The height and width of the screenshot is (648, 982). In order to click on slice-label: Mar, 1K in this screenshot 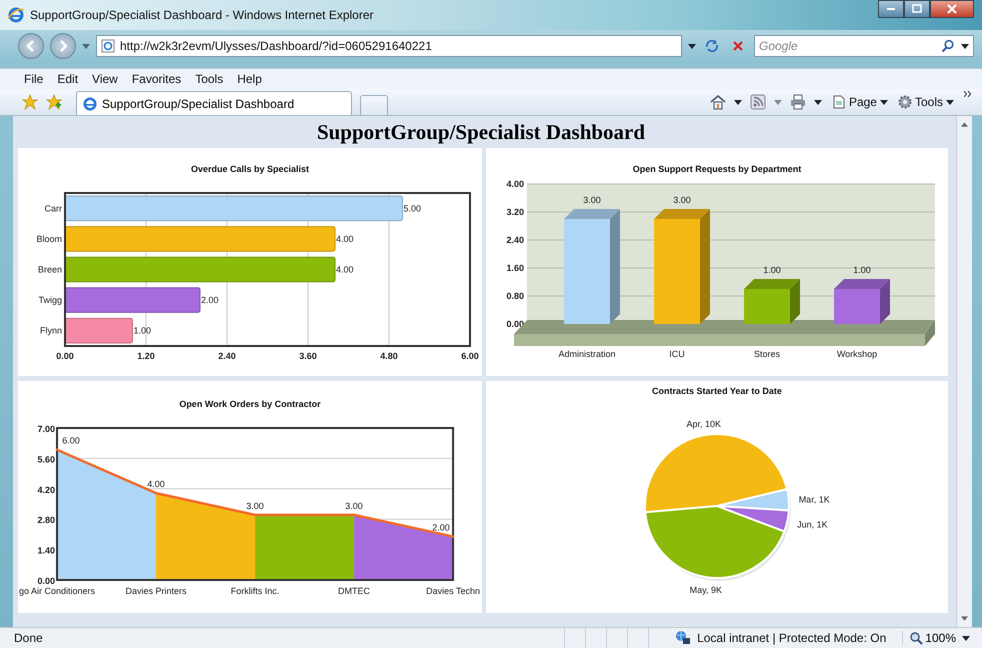, I will do `click(814, 499)`.